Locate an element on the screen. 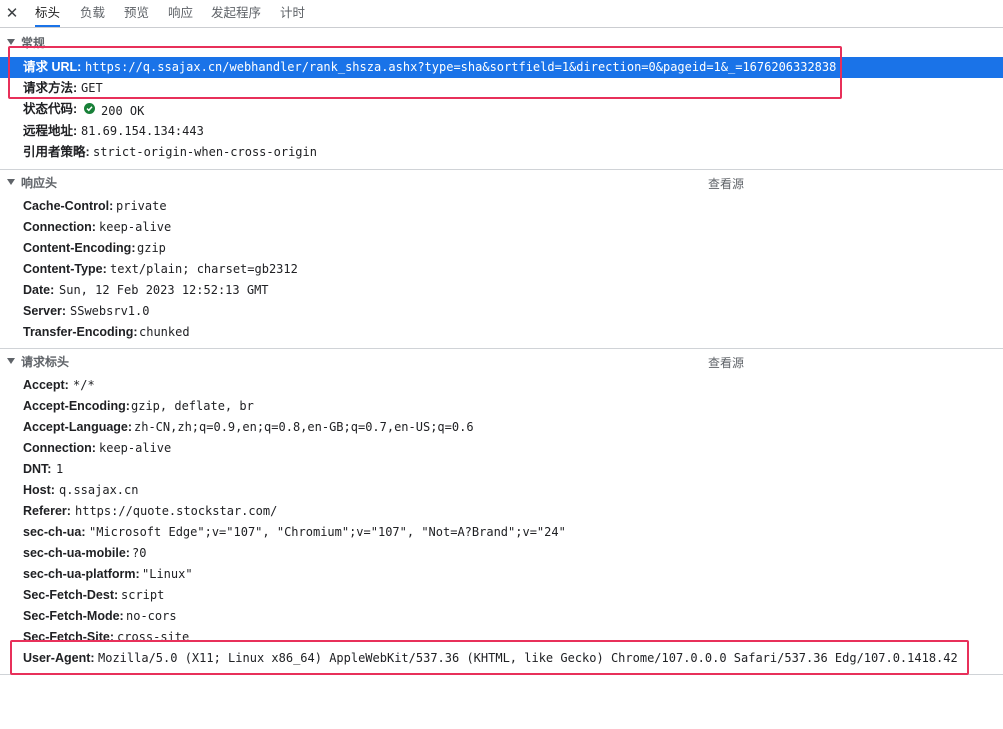 This screenshot has width=1003, height=729. header-key: 远程地址: is located at coordinates (50, 131).